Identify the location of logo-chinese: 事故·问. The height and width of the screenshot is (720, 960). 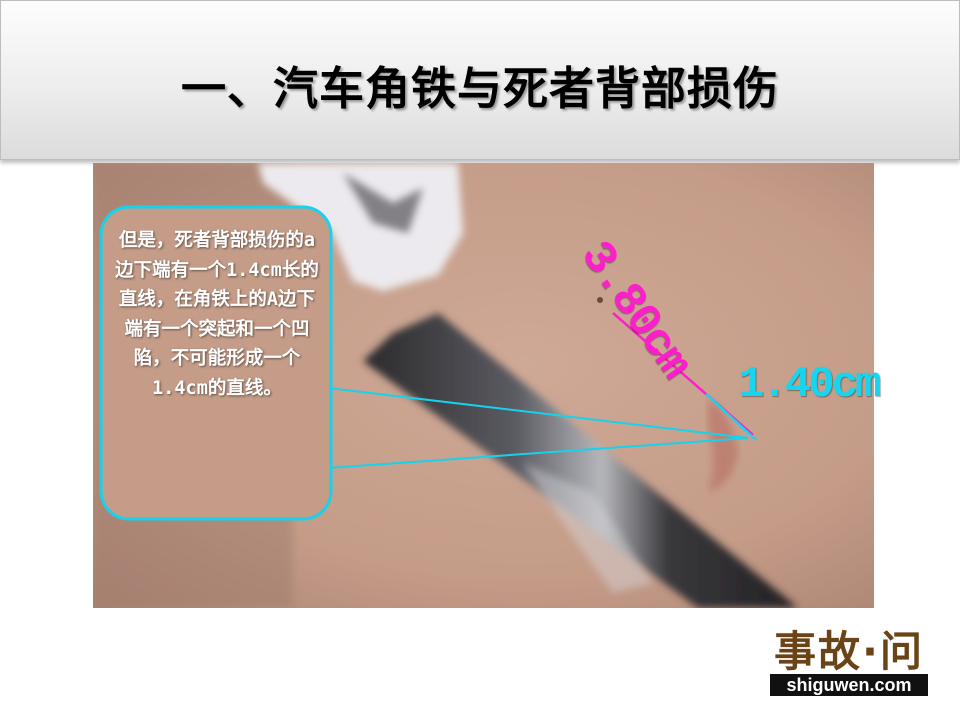
(849, 651).